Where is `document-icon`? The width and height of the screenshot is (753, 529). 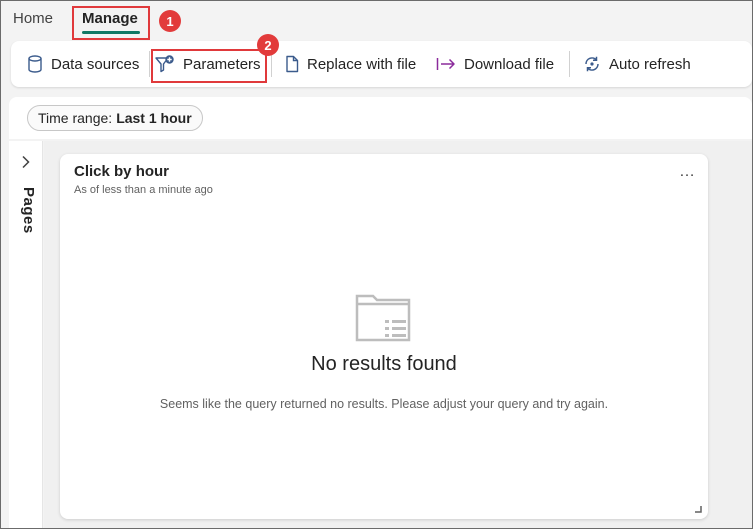
document-icon is located at coordinates (292, 64).